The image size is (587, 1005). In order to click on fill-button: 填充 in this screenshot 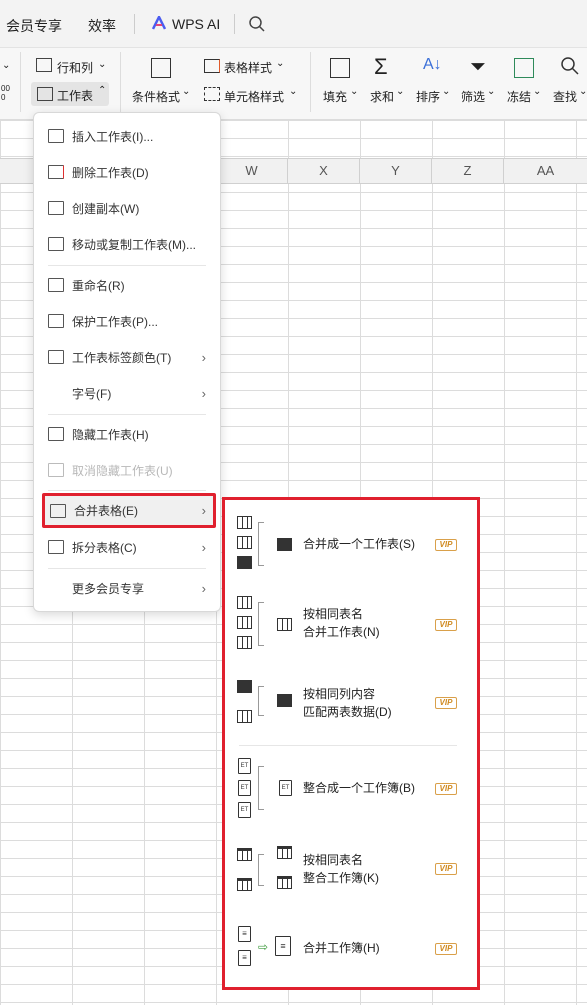, I will do `click(335, 96)`.